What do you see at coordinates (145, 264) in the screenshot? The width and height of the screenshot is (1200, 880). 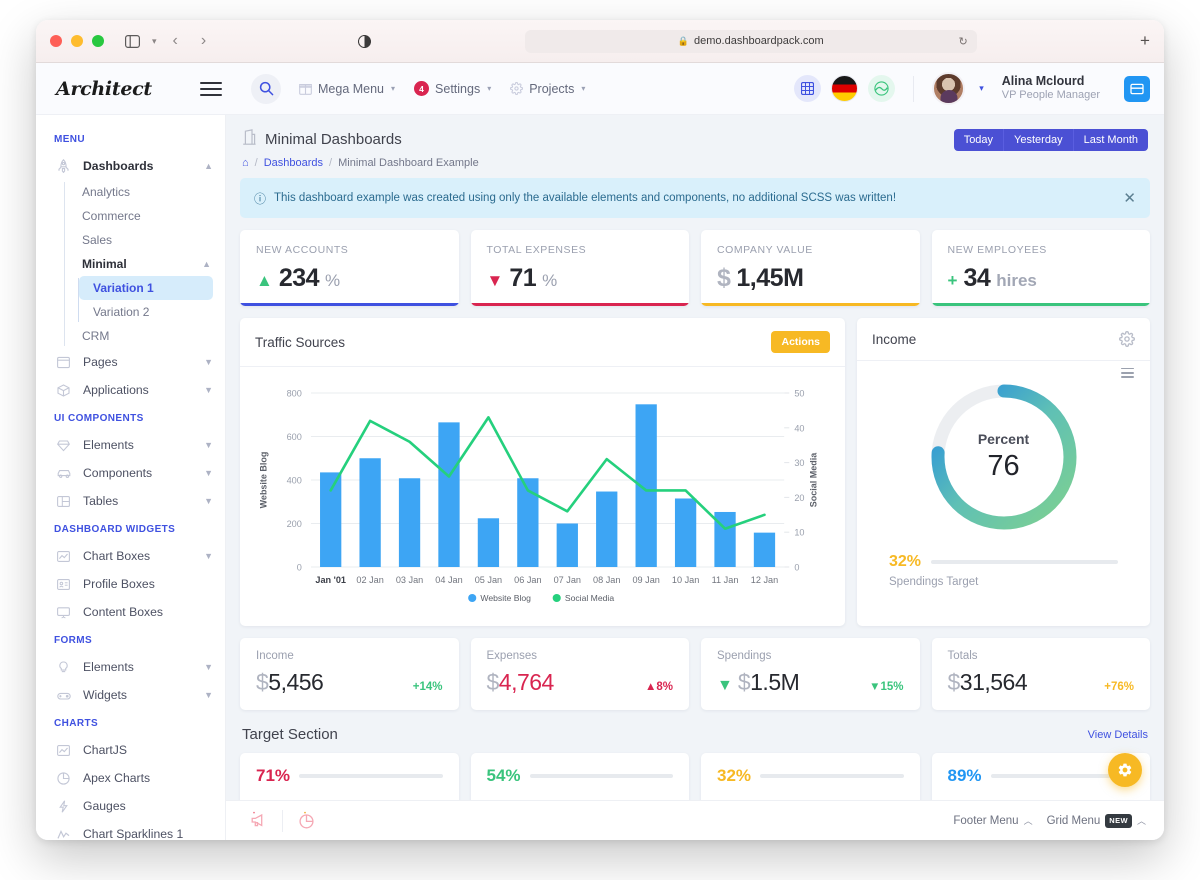 I see `sidebar-item-minimal: Minimal ▲` at bounding box center [145, 264].